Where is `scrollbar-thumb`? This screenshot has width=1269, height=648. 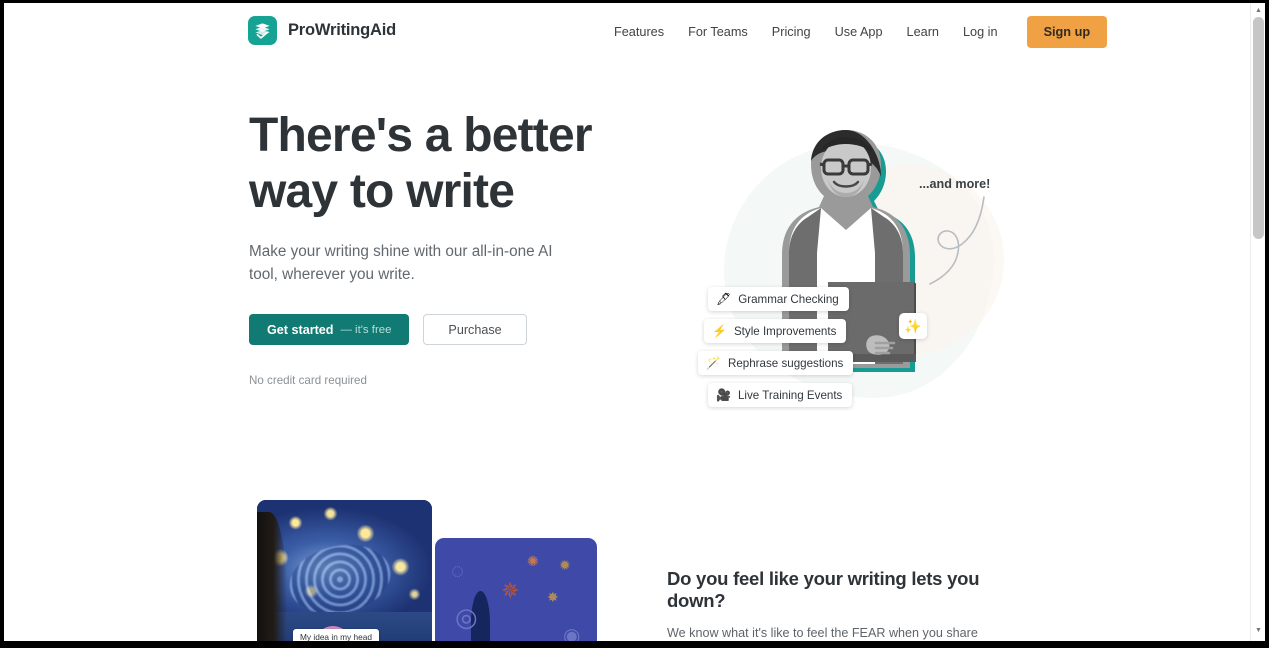 scrollbar-thumb is located at coordinates (1258, 128).